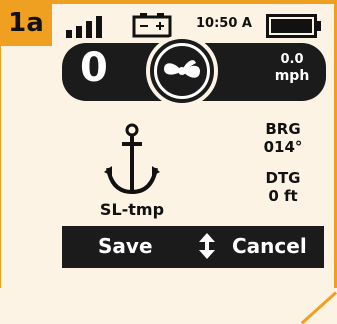 The width and height of the screenshot is (337, 324). What do you see at coordinates (26, 23) in the screenshot?
I see `figure-tag: 1a` at bounding box center [26, 23].